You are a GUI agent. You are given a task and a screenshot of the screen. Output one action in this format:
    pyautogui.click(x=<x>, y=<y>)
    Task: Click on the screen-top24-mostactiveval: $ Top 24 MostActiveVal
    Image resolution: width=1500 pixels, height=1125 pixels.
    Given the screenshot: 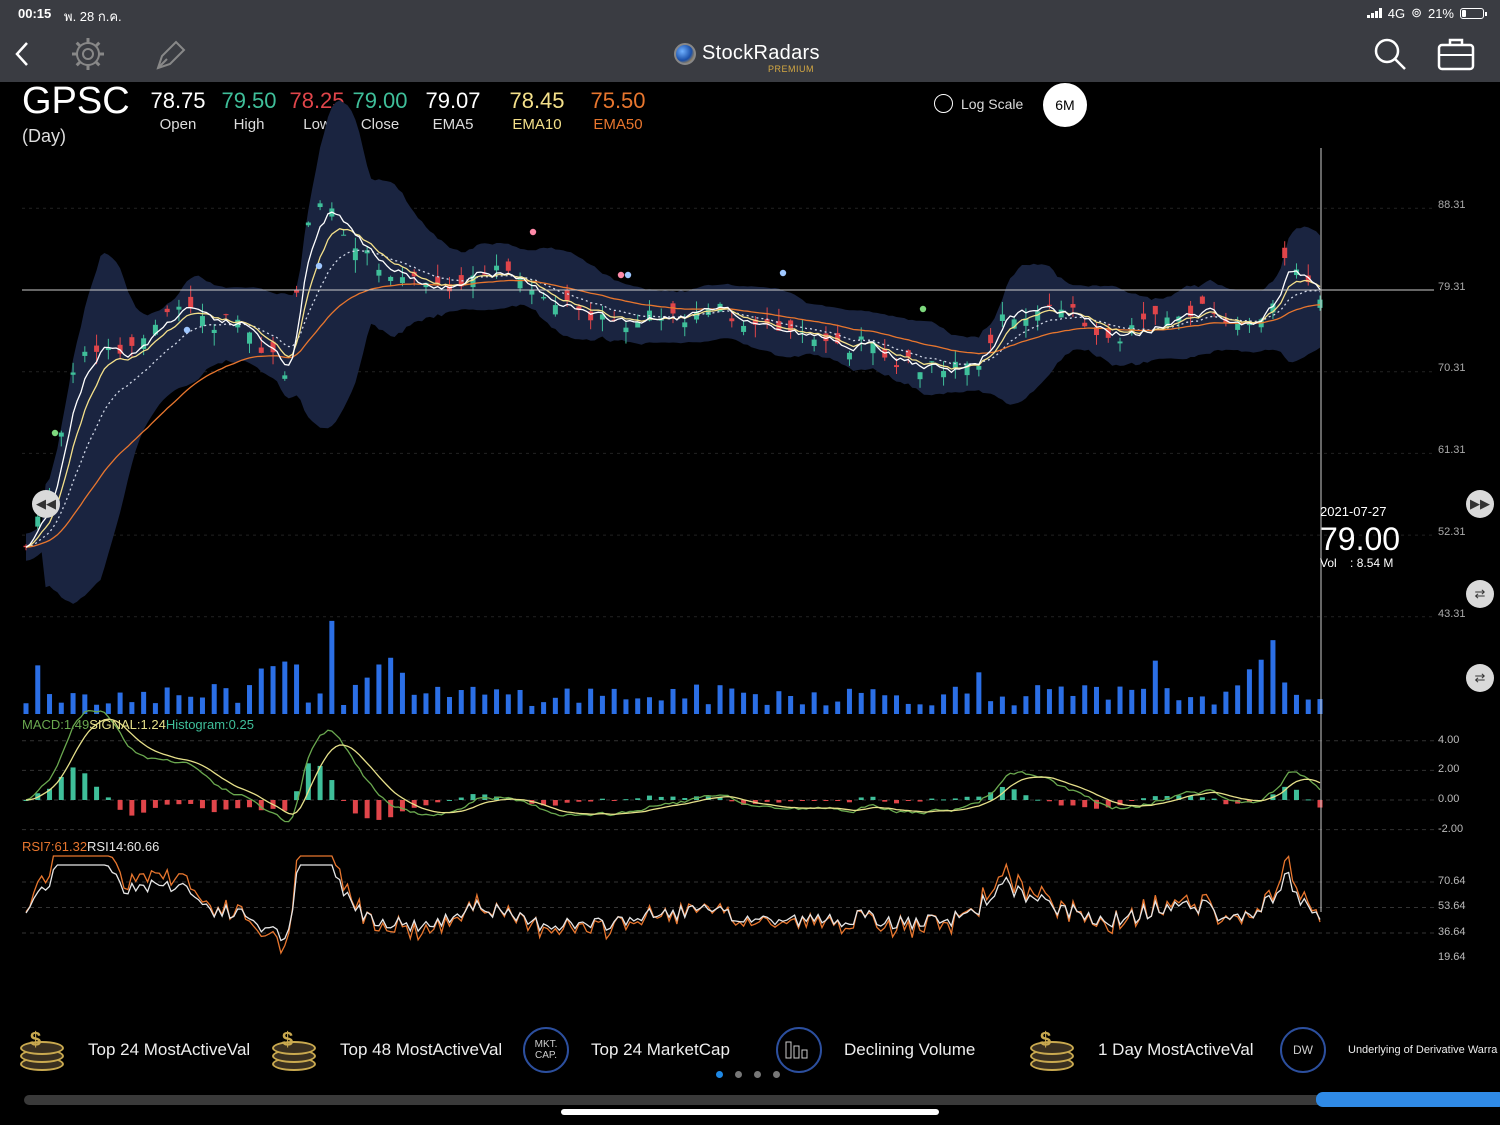 What is the action you would take?
    pyautogui.click(x=134, y=1050)
    